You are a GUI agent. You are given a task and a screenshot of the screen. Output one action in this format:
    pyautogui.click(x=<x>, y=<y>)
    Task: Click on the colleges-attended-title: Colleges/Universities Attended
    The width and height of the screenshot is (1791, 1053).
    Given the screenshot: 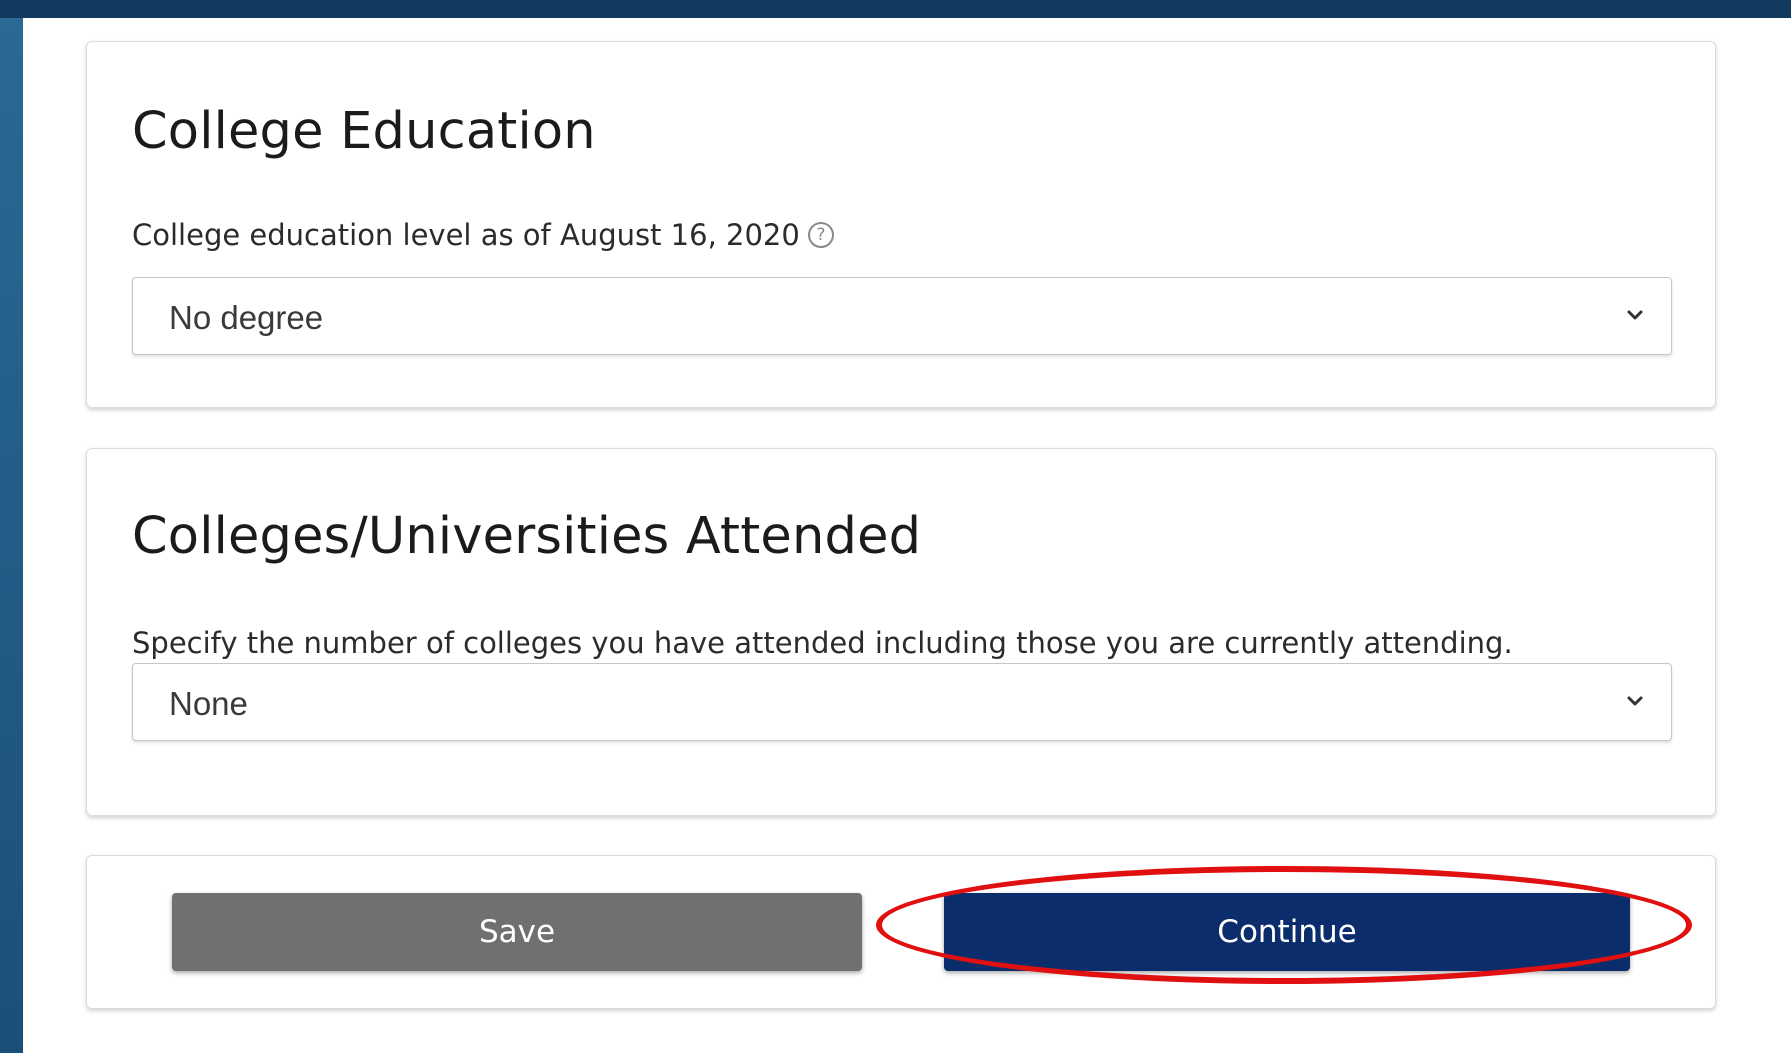 What is the action you would take?
    pyautogui.click(x=527, y=536)
    